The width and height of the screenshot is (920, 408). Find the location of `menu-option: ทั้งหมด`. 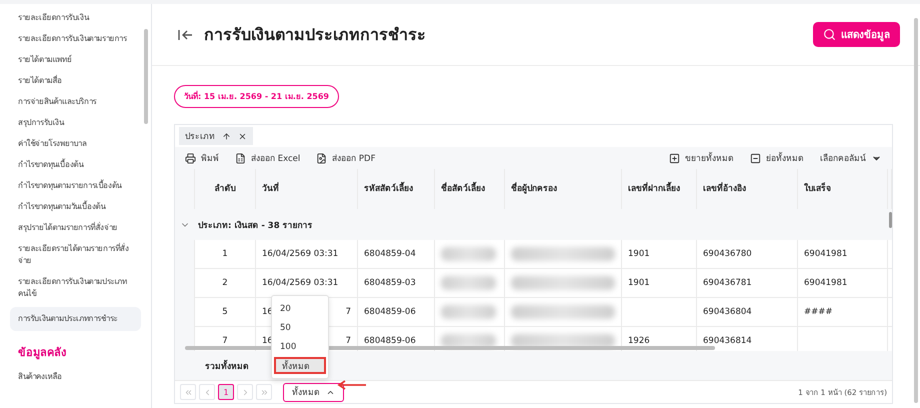

menu-option: ทั้งหมด is located at coordinates (300, 365).